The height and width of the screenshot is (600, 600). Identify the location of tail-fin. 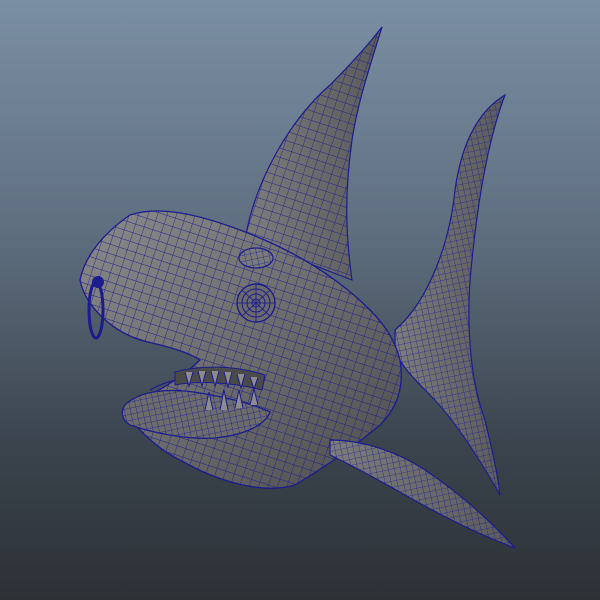
(450, 294).